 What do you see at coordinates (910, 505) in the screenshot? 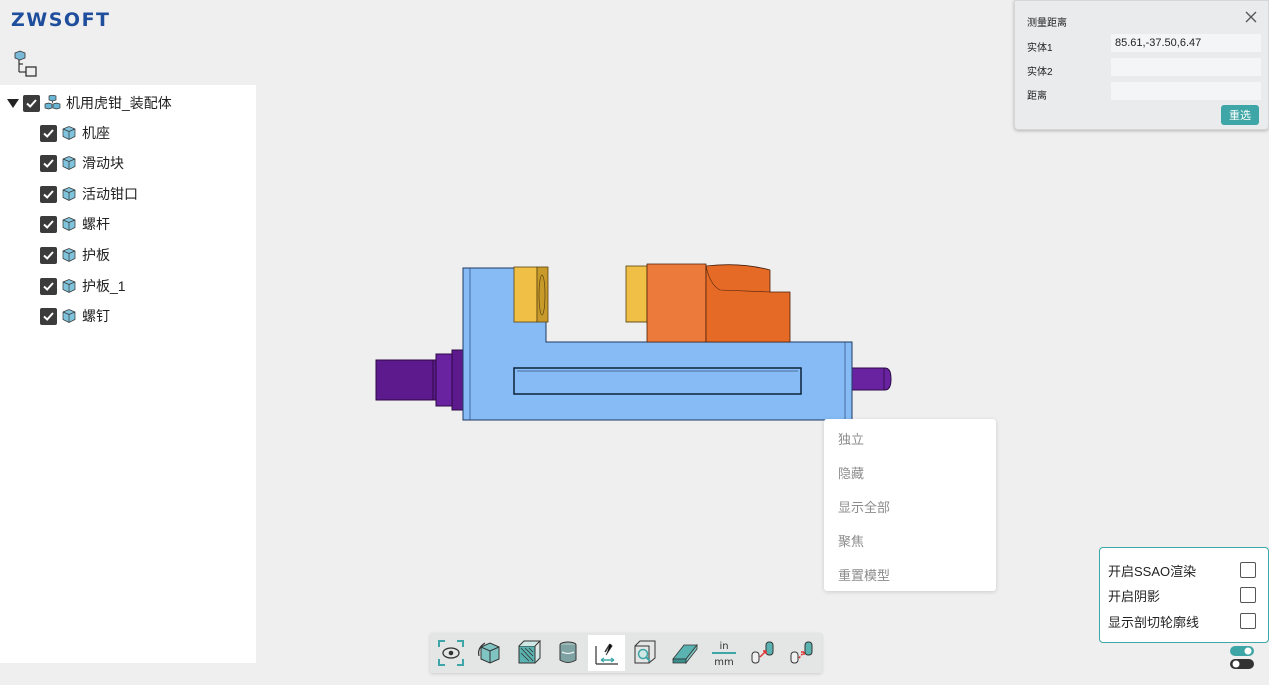
I see `context-menu: 独立 隐藏 显示全部 聚焦 重置模型` at bounding box center [910, 505].